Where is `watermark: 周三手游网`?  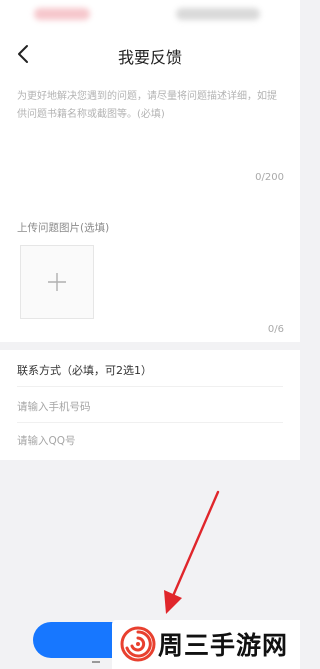
watermark: 周三手游网 is located at coordinates (206, 644).